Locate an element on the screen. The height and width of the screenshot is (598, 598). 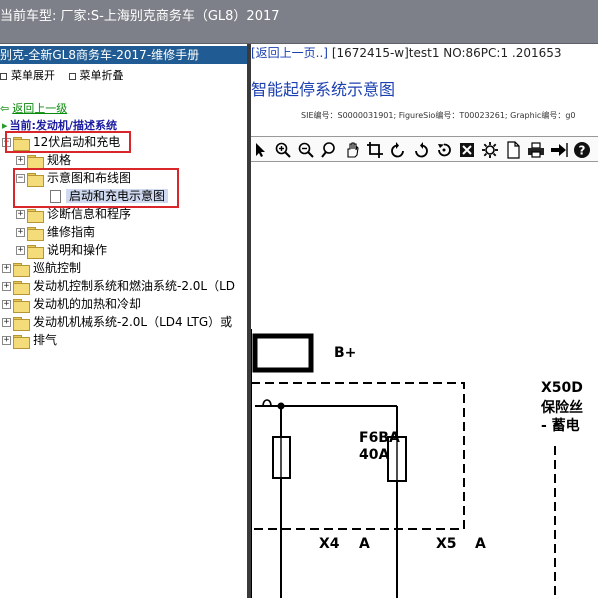
fit-icon is located at coordinates (467, 150).